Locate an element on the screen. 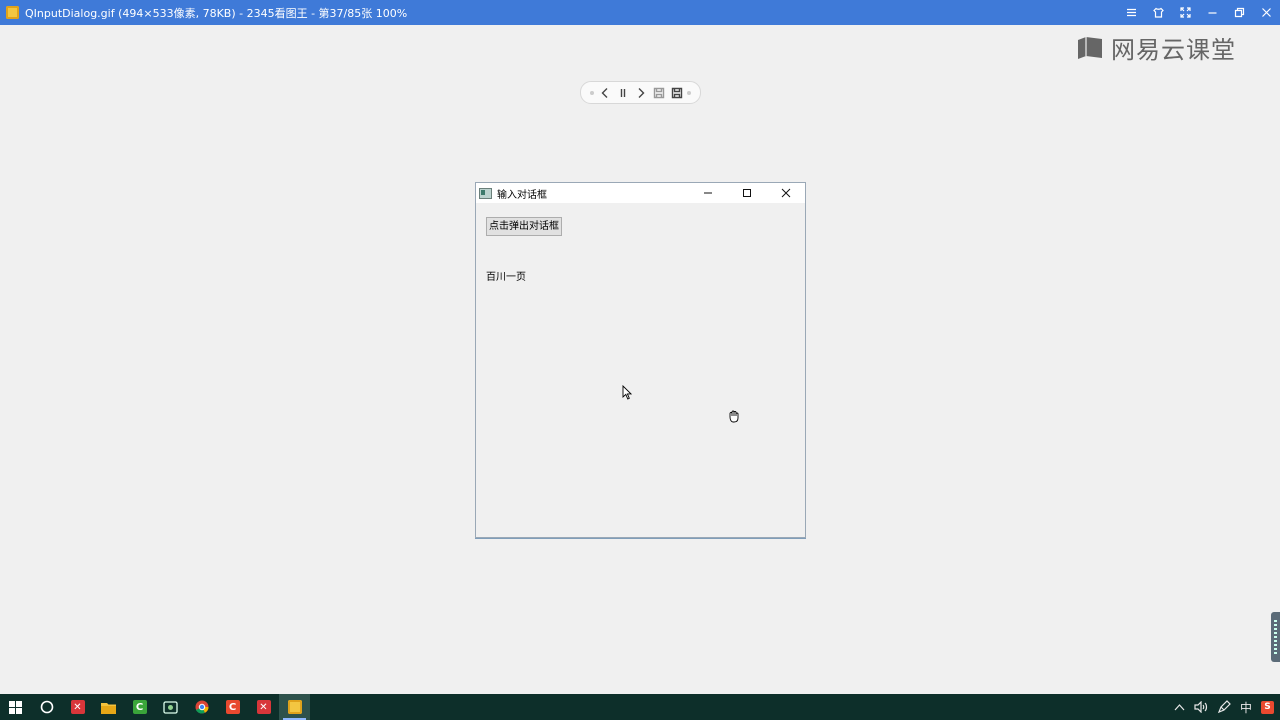 This screenshot has height=720, width=1280. hand-cursor-icon is located at coordinates (734, 416).